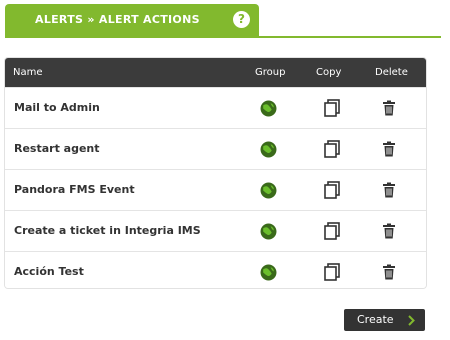 Image resolution: width=450 pixels, height=340 pixels. Describe the element at coordinates (117, 19) in the screenshot. I see `page-title: ALERTS » ALERT ACTIONS` at that location.